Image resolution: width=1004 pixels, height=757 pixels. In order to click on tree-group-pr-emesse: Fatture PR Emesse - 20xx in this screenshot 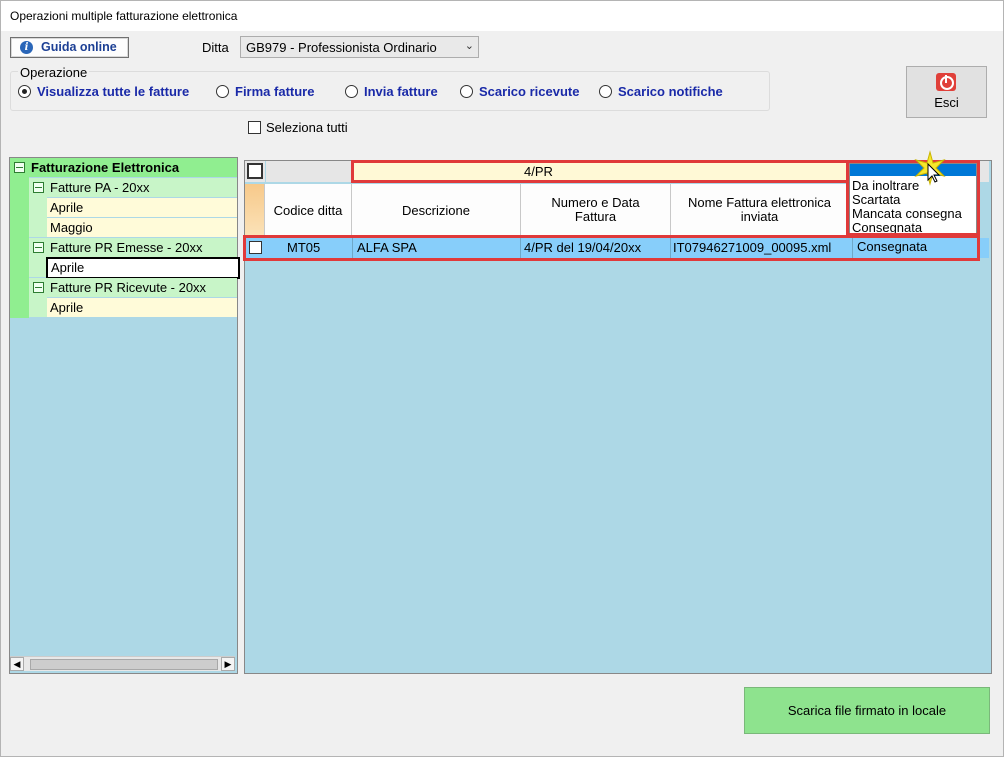, I will do `click(133, 247)`.